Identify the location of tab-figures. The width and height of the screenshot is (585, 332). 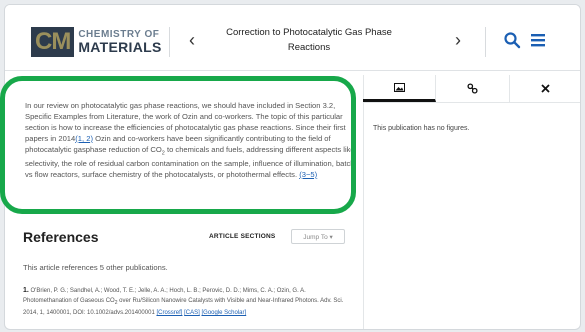
(400, 88).